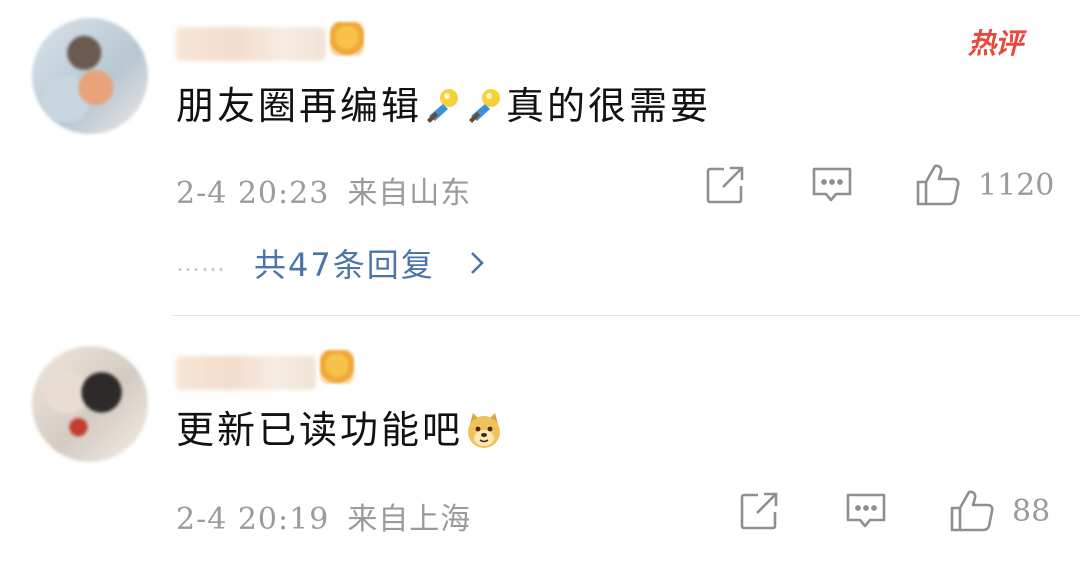 The image size is (1080, 566). Describe the element at coordinates (246, 373) in the screenshot. I see `username-blurred` at that location.